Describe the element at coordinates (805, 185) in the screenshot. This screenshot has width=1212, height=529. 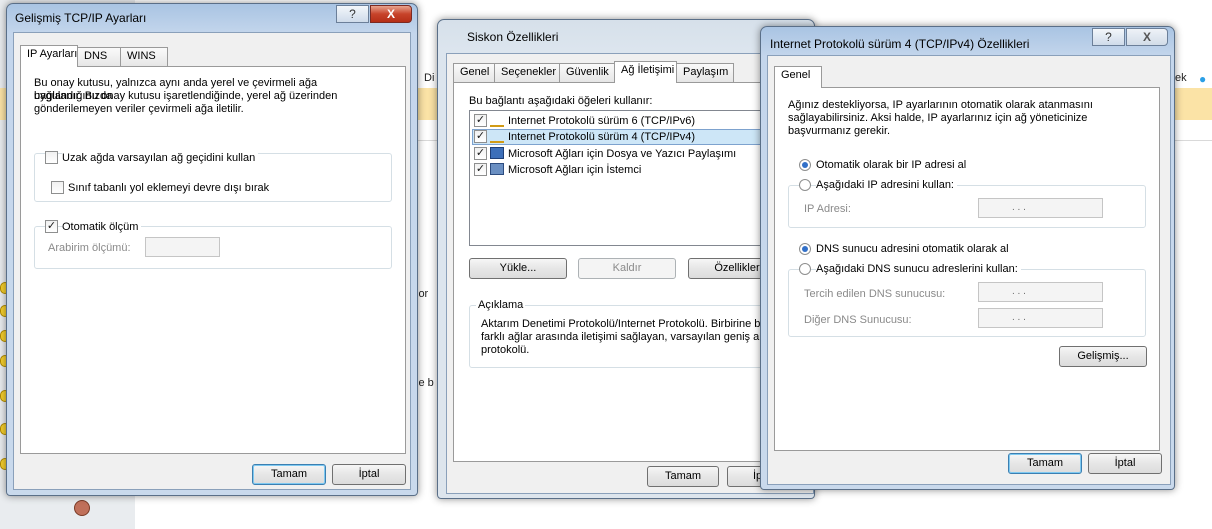
I see `manual-ip-radio` at that location.